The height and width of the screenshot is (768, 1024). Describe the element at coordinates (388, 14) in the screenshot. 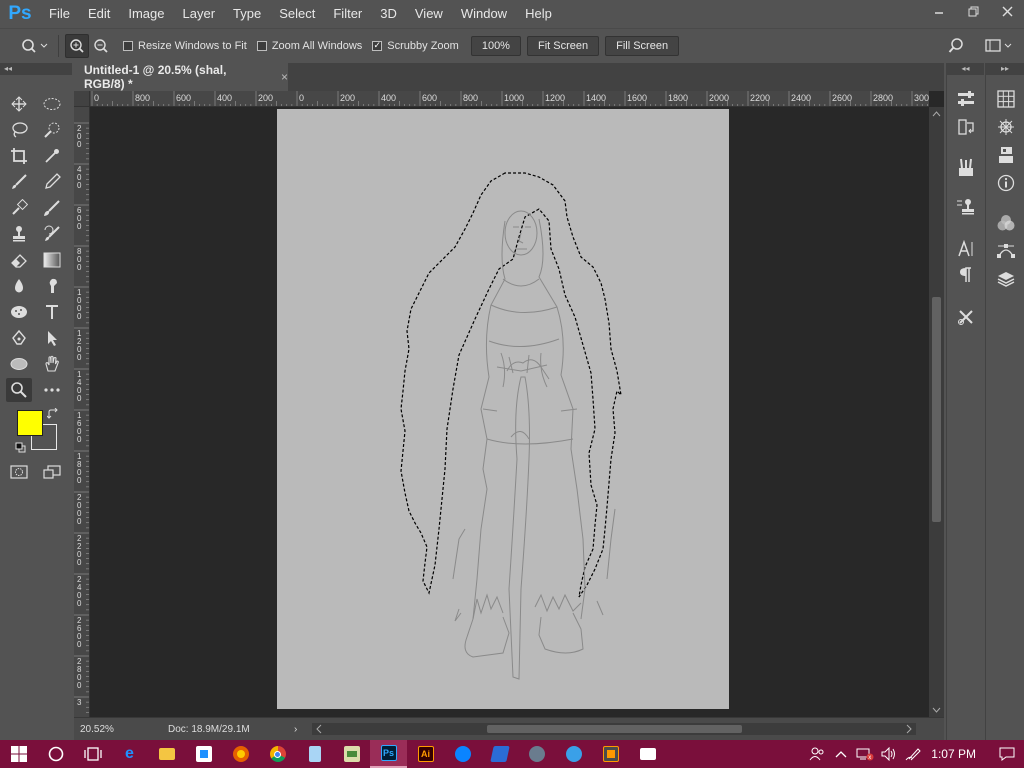

I see `menu-3d: 3D` at that location.